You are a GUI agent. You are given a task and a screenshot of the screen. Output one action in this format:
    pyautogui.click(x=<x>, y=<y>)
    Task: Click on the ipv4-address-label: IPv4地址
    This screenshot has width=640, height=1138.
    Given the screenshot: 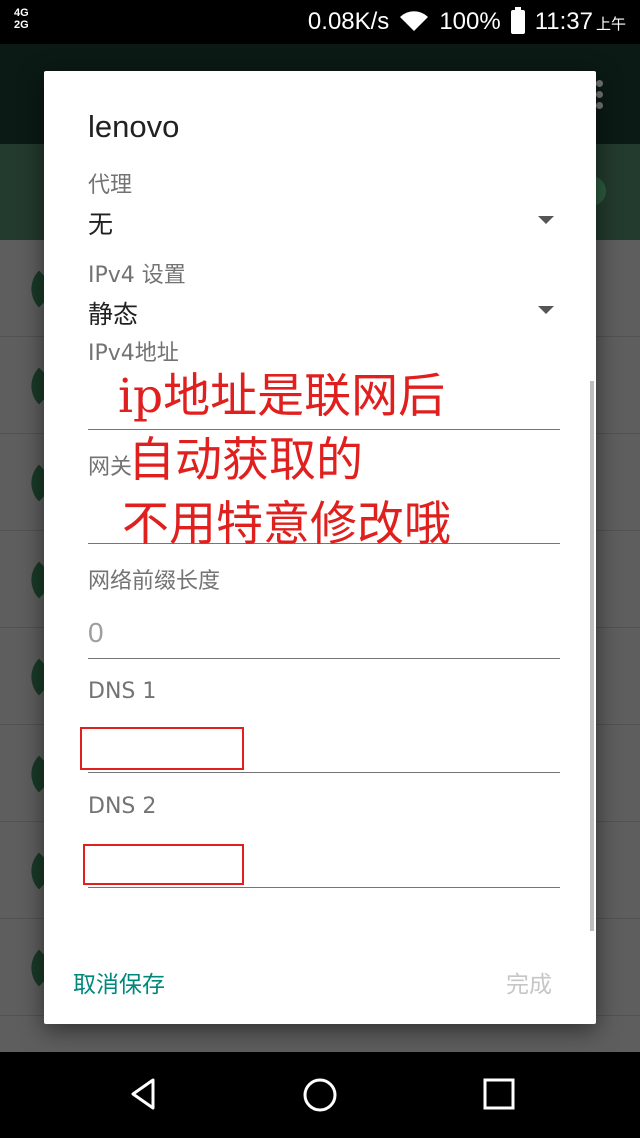 What is the action you would take?
    pyautogui.click(x=133, y=353)
    